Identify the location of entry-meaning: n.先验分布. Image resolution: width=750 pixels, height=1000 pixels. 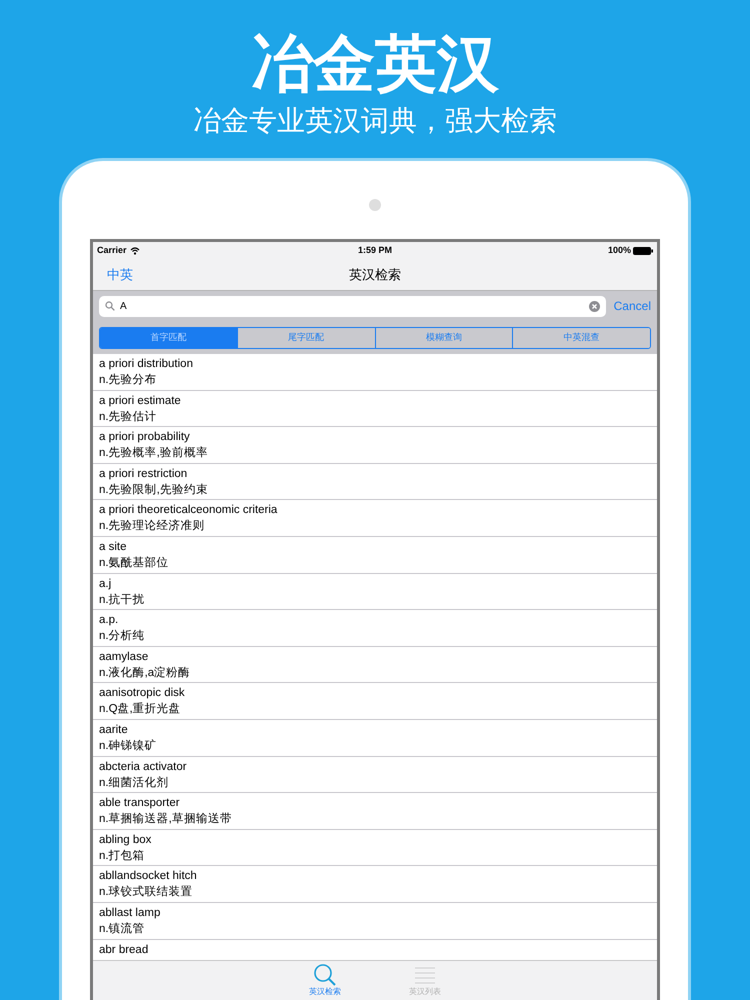
(128, 380).